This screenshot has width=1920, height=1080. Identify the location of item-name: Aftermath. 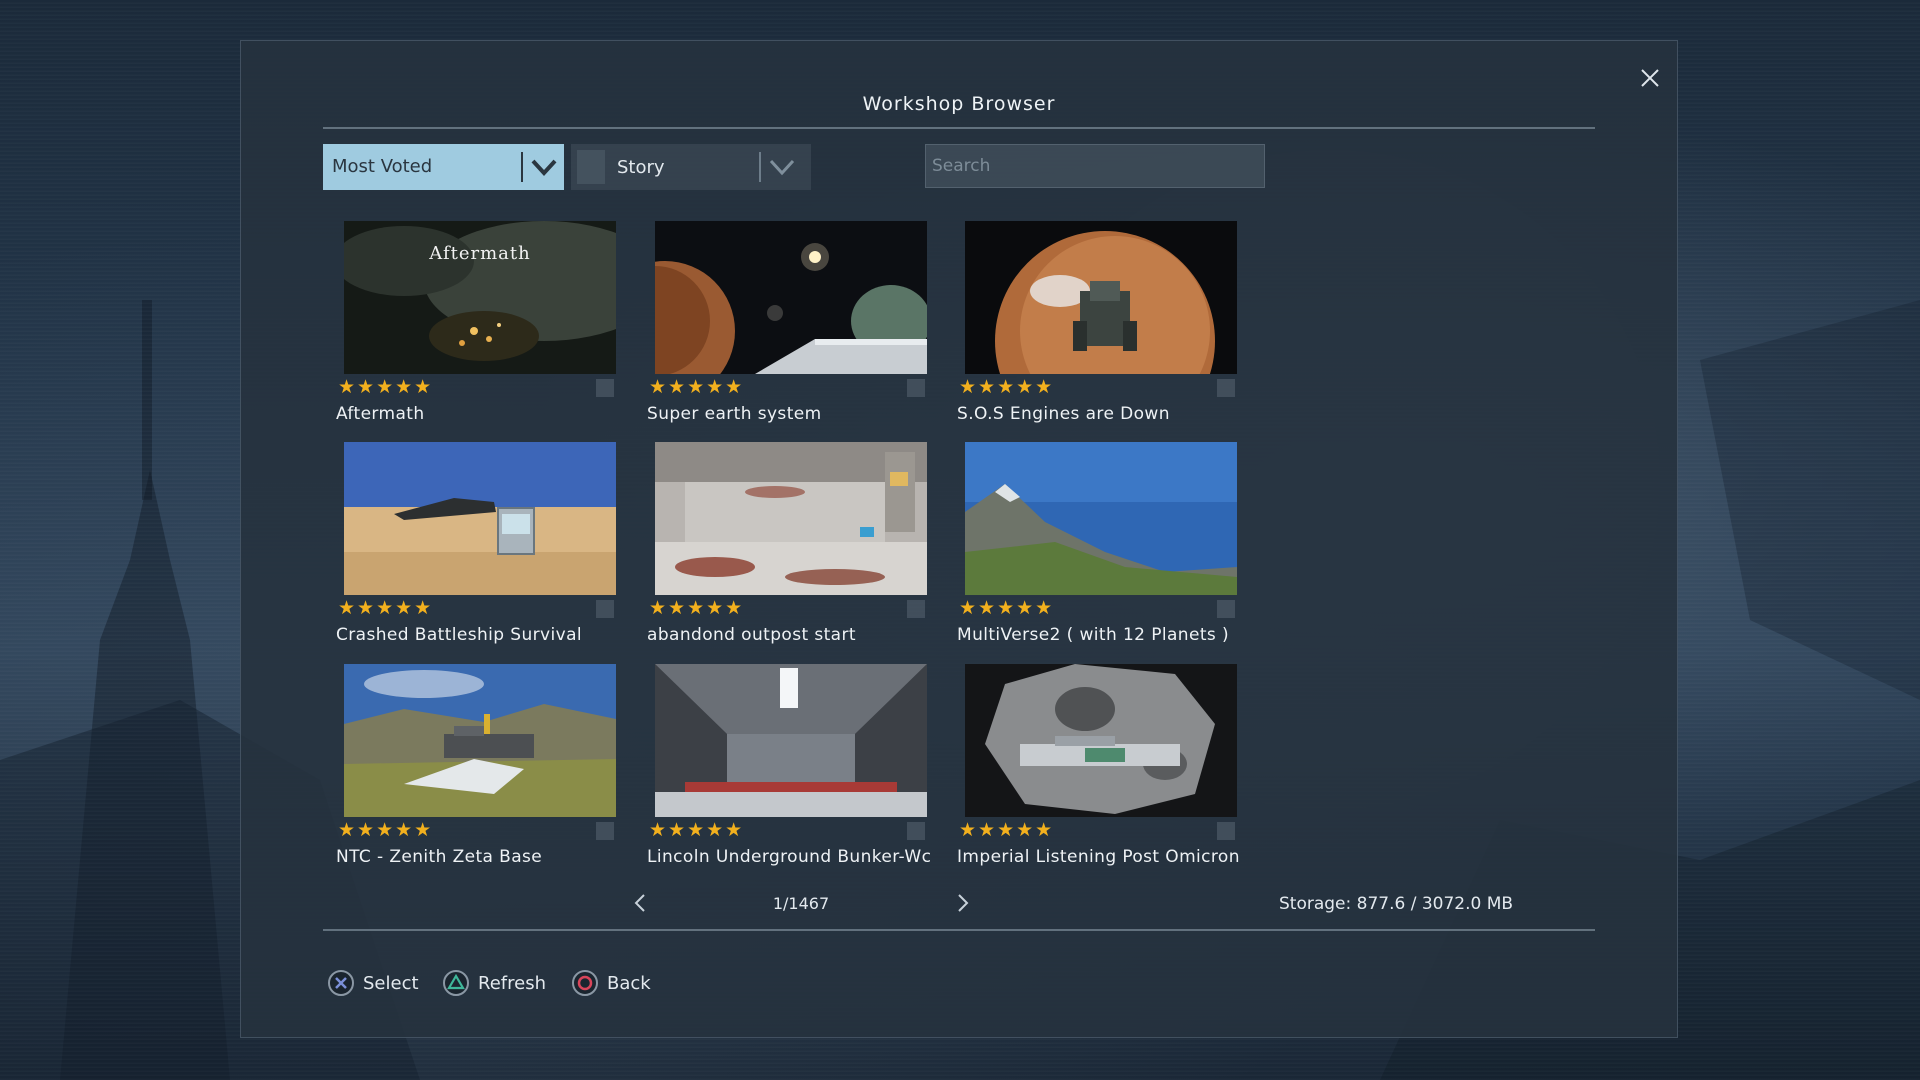
(380, 414).